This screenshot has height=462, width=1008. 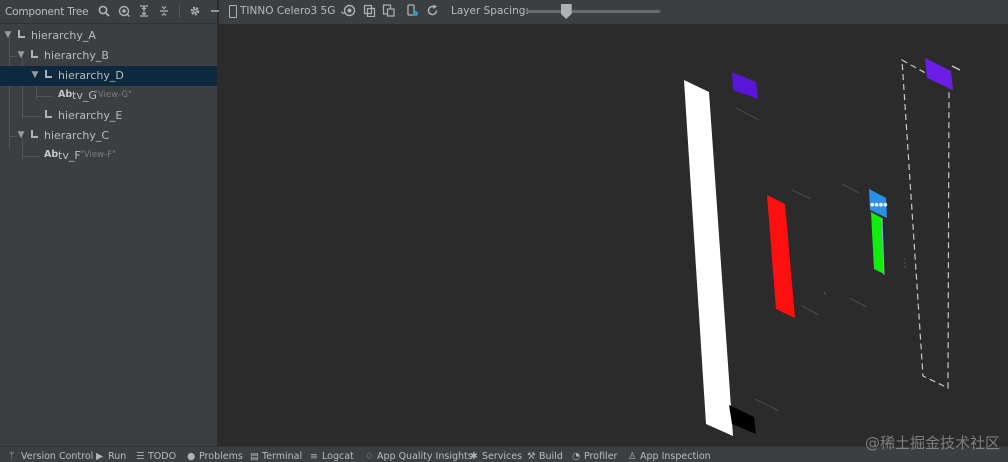 What do you see at coordinates (314, 456) in the screenshot?
I see `logcat-icon: ≡` at bounding box center [314, 456].